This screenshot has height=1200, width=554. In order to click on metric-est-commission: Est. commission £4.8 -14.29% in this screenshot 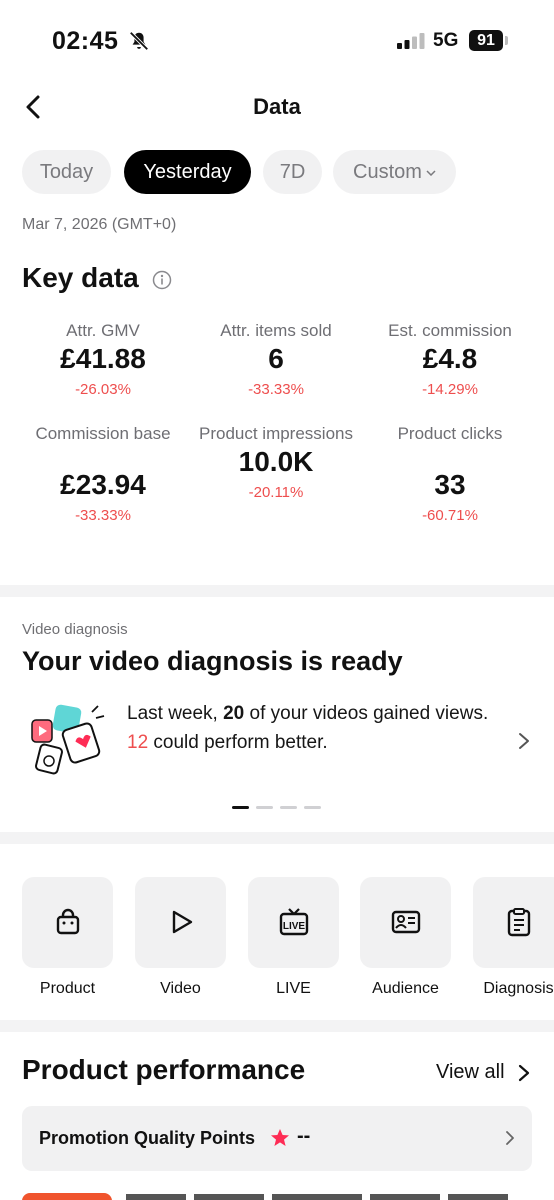, I will do `click(450, 359)`.